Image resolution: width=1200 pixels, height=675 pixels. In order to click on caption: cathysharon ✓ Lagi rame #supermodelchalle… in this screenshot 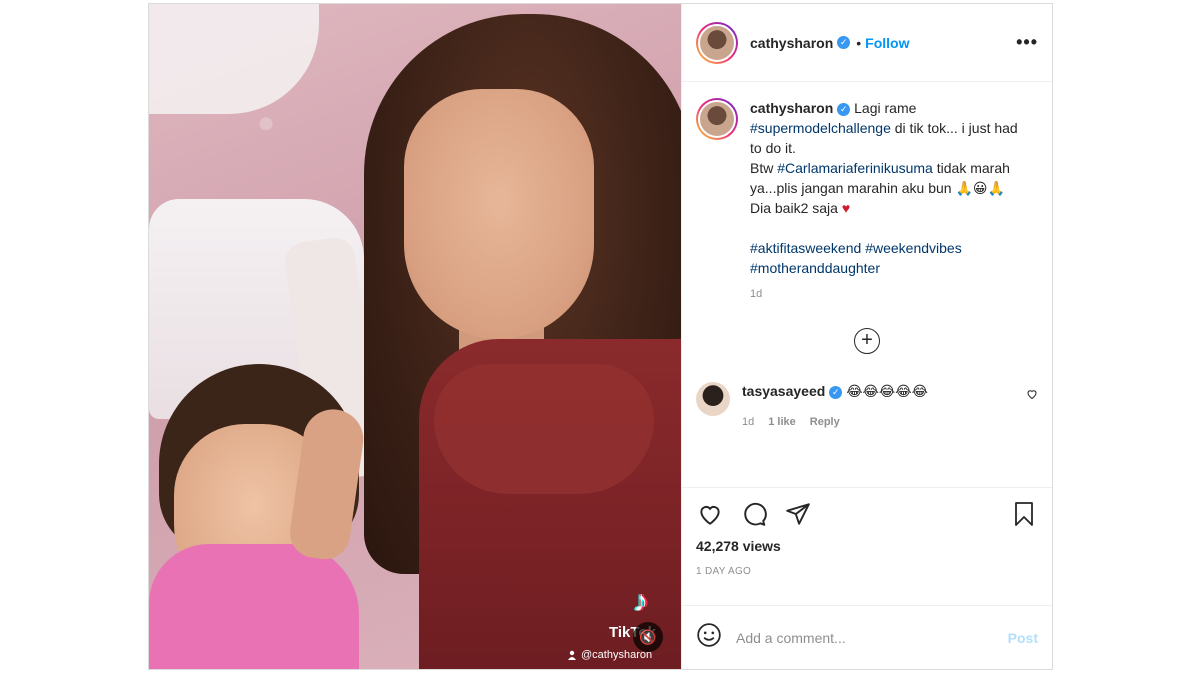, I will do `click(867, 199)`.